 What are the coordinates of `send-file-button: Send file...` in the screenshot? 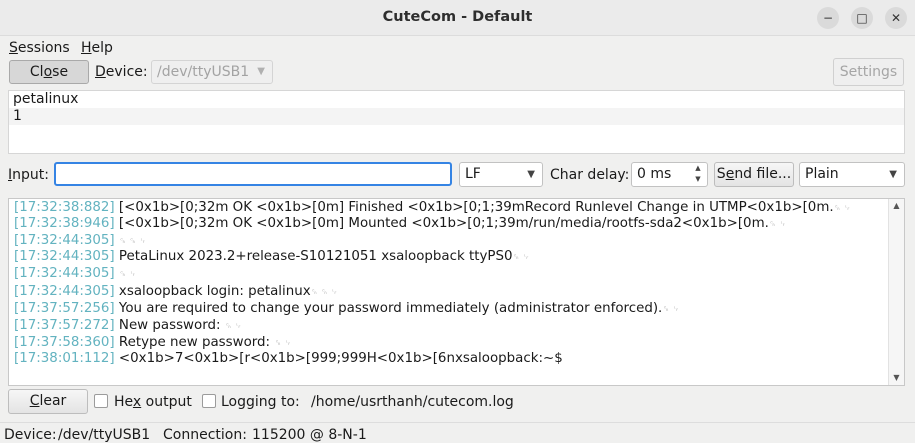 It's located at (754, 174).